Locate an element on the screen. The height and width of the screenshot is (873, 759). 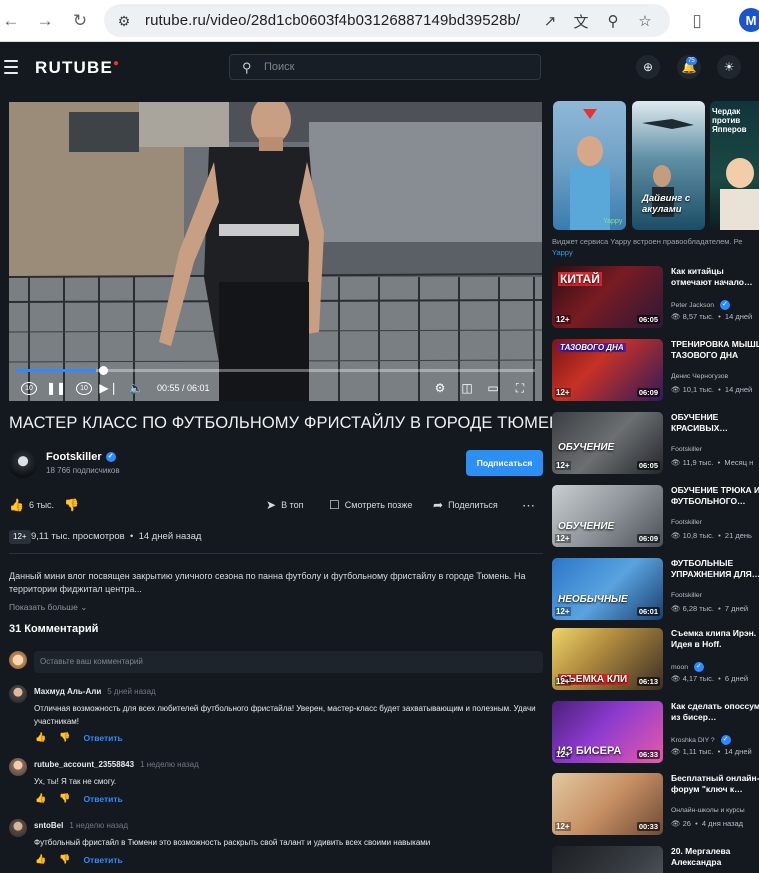
back-icon: ← is located at coordinates (13, 21).